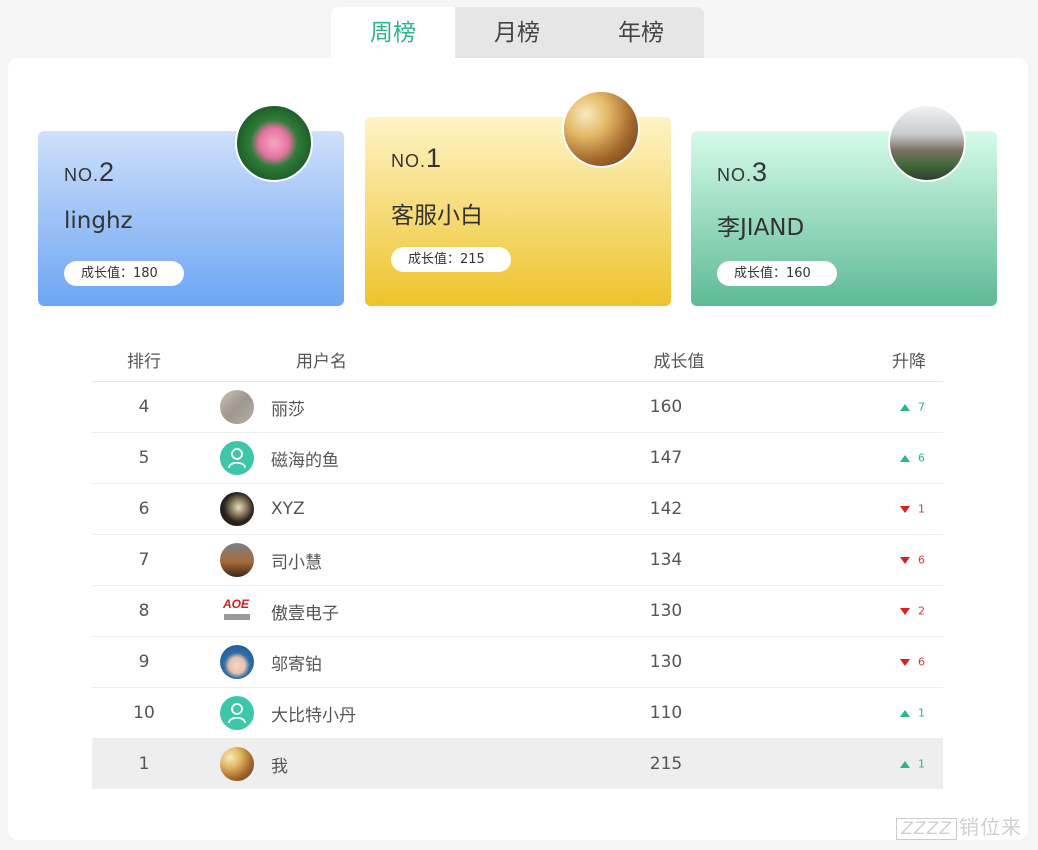 The height and width of the screenshot is (850, 1038). I want to click on row-username: 司小慧, so click(296, 562).